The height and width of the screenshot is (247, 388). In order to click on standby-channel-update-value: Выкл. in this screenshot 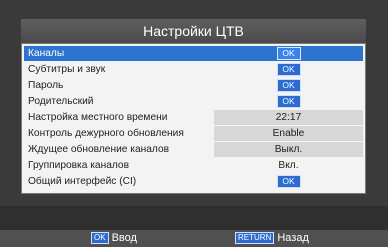, I will do `click(288, 149)`.